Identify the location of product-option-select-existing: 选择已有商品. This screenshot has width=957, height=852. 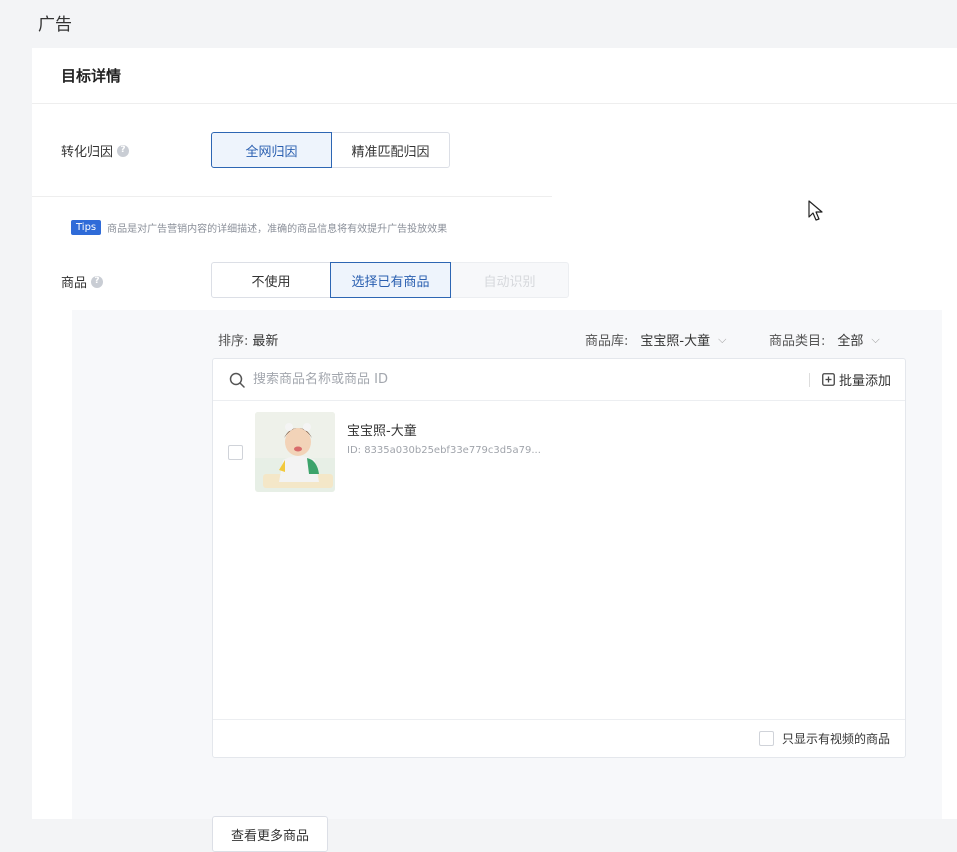
(390, 280).